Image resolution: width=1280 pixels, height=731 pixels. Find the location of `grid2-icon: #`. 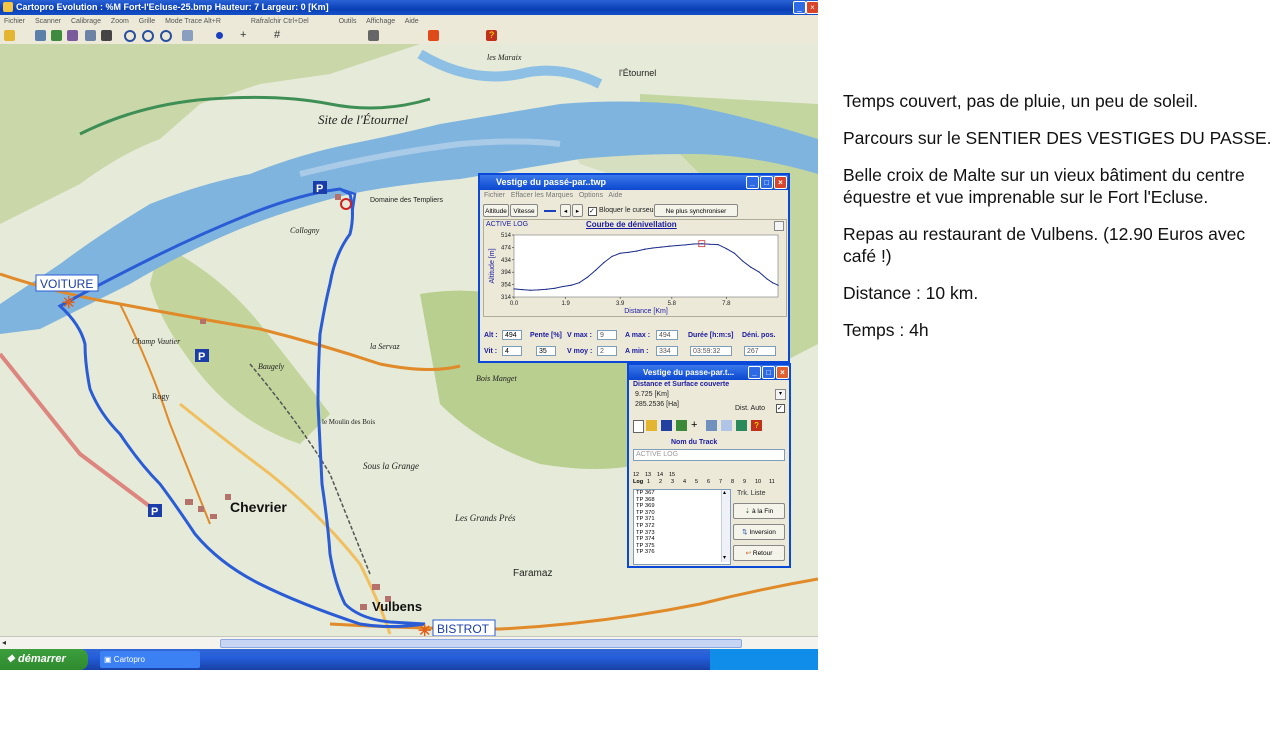

grid2-icon: # is located at coordinates (279, 35).